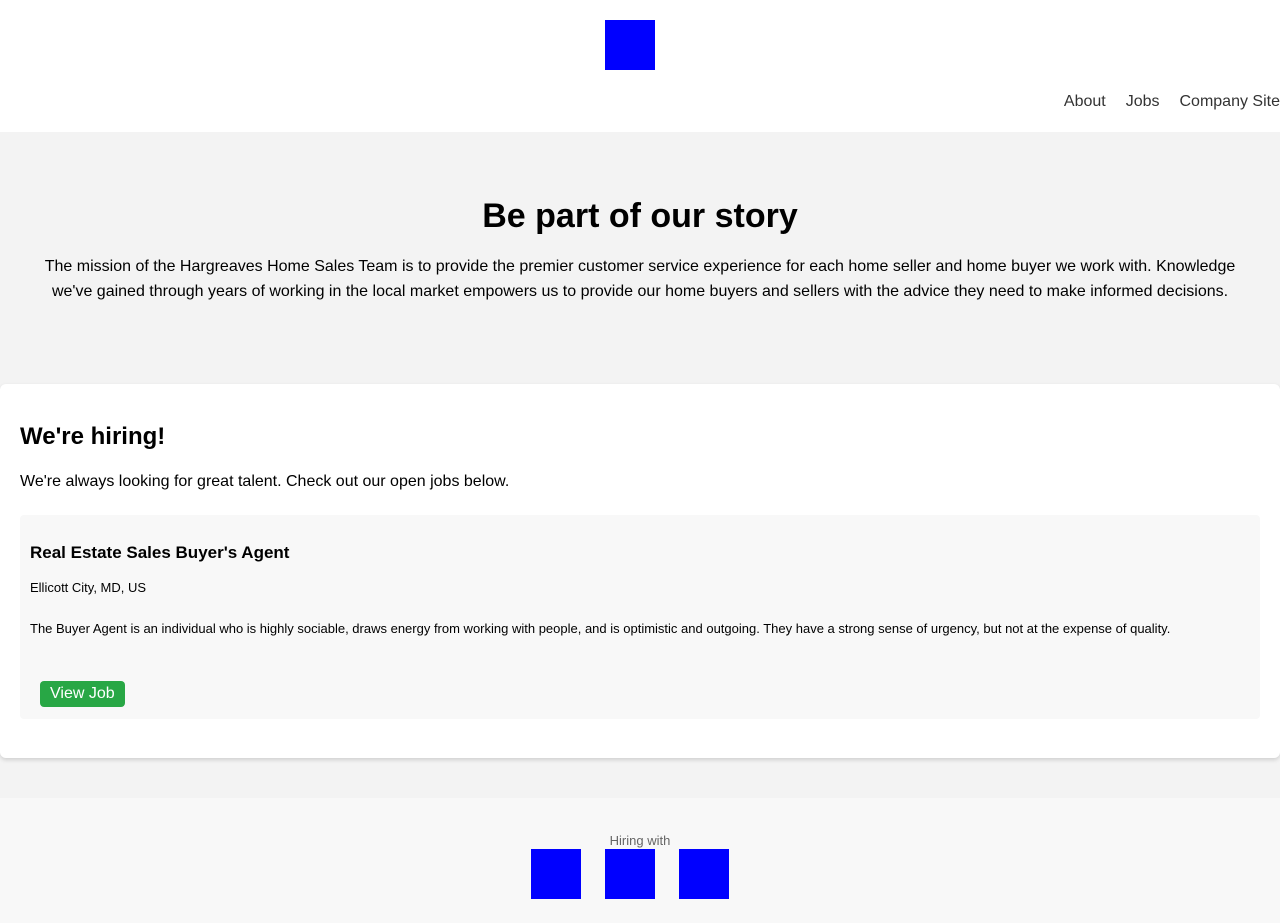  Describe the element at coordinates (640, 840) in the screenshot. I see `hiring-with-label: Hiring with` at that location.